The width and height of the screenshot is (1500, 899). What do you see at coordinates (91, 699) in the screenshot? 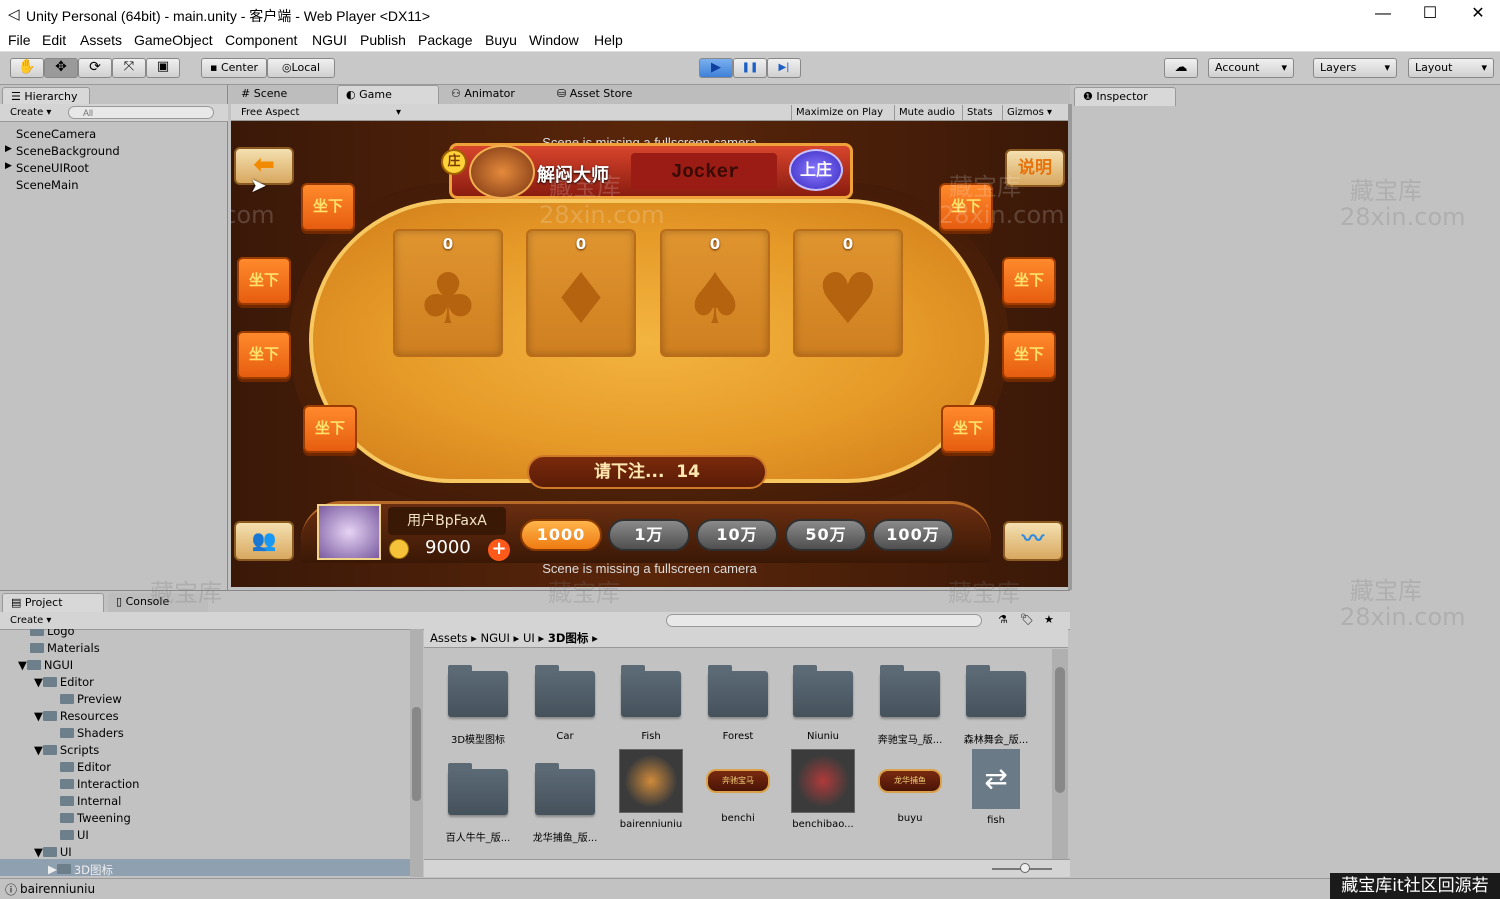
I see `tree-item-preview: Preview` at bounding box center [91, 699].